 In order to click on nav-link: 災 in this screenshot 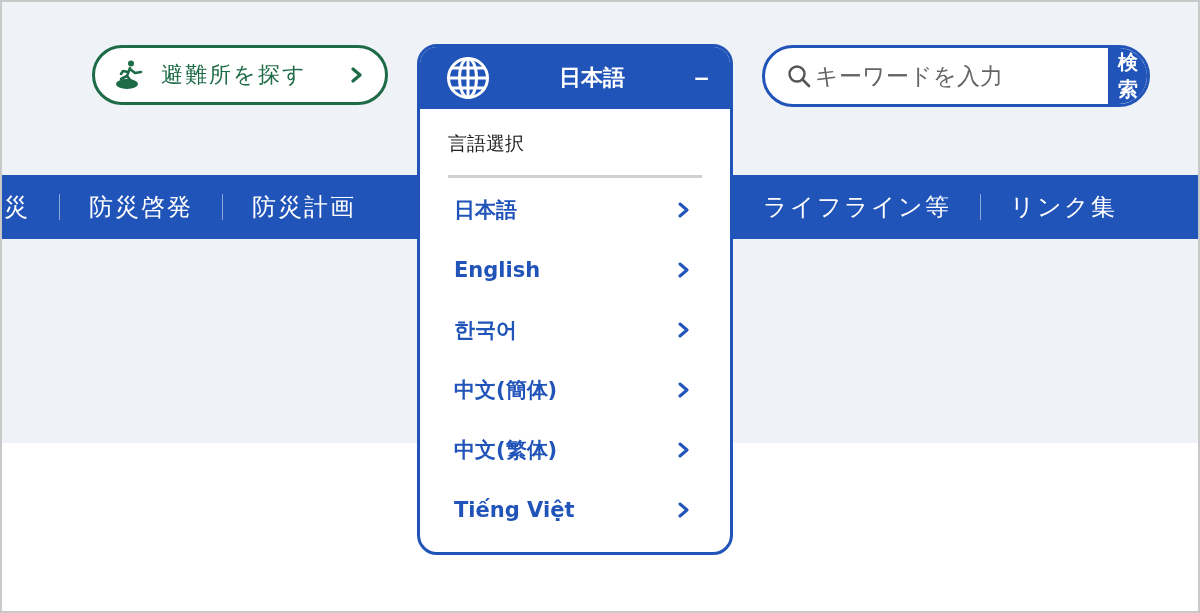, I will do `click(17, 207)`.